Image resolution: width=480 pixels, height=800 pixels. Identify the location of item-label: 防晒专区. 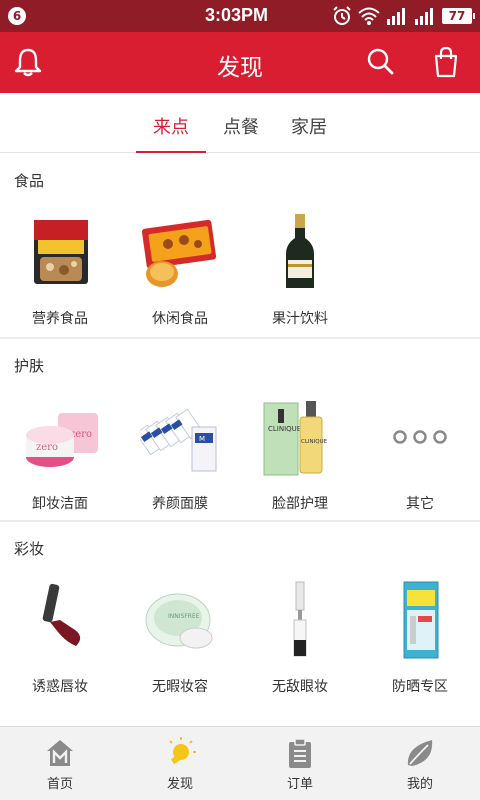
(420, 687).